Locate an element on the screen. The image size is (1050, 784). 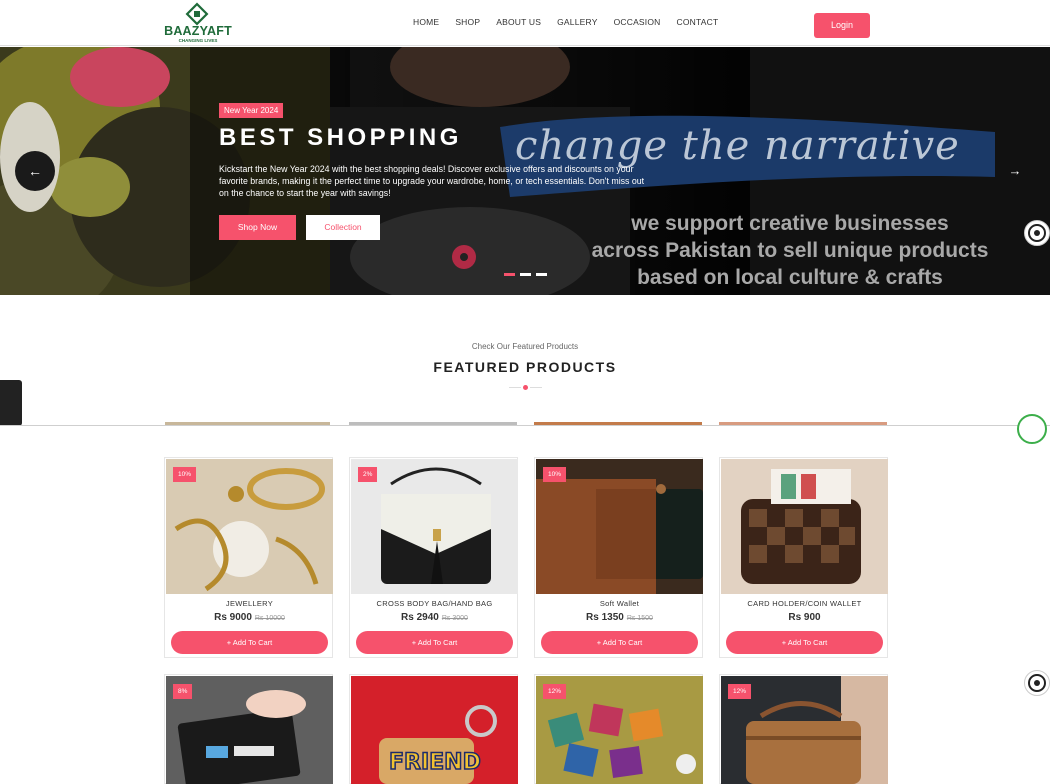
discount-badge: 2% is located at coordinates (368, 474).